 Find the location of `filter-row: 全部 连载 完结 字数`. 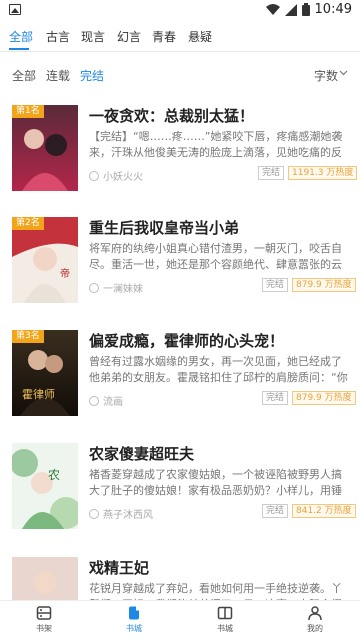

filter-row: 全部 连载 完结 字数 is located at coordinates (180, 73).